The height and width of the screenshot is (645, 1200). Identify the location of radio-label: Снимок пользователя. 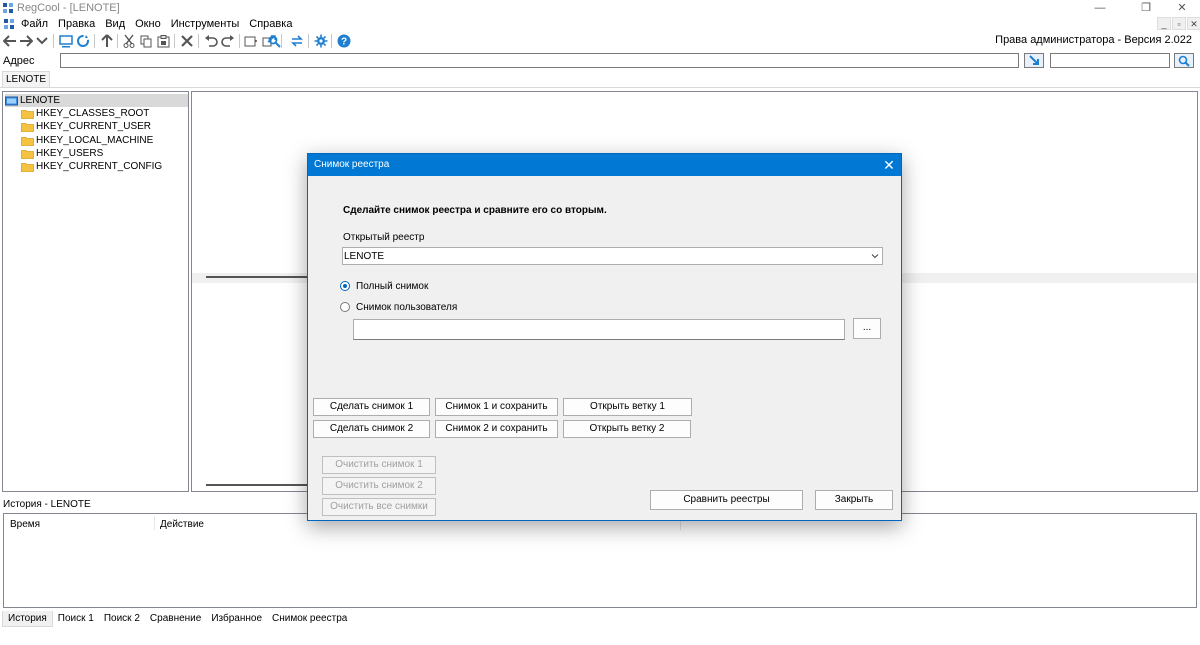
(407, 307).